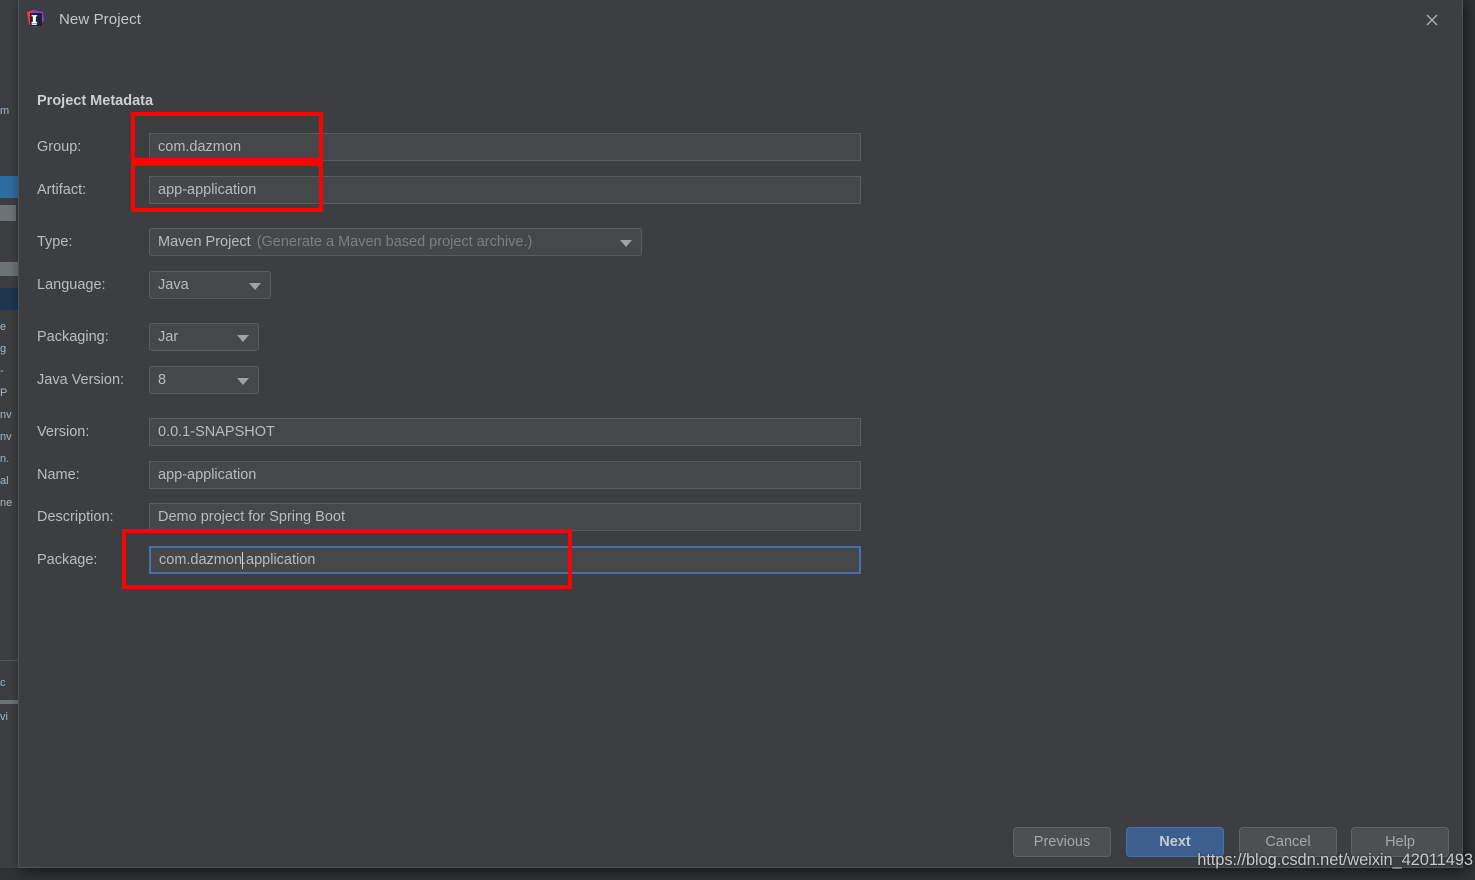 This screenshot has height=880, width=1475. I want to click on desktop-right-strip, so click(1469, 440).